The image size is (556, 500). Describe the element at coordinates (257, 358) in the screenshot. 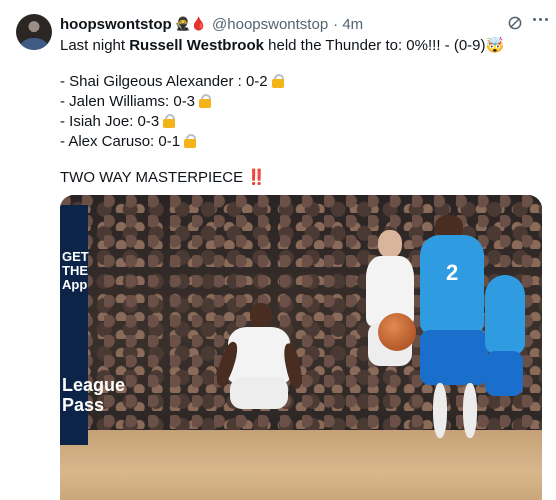

I see `westbrook-player` at that location.